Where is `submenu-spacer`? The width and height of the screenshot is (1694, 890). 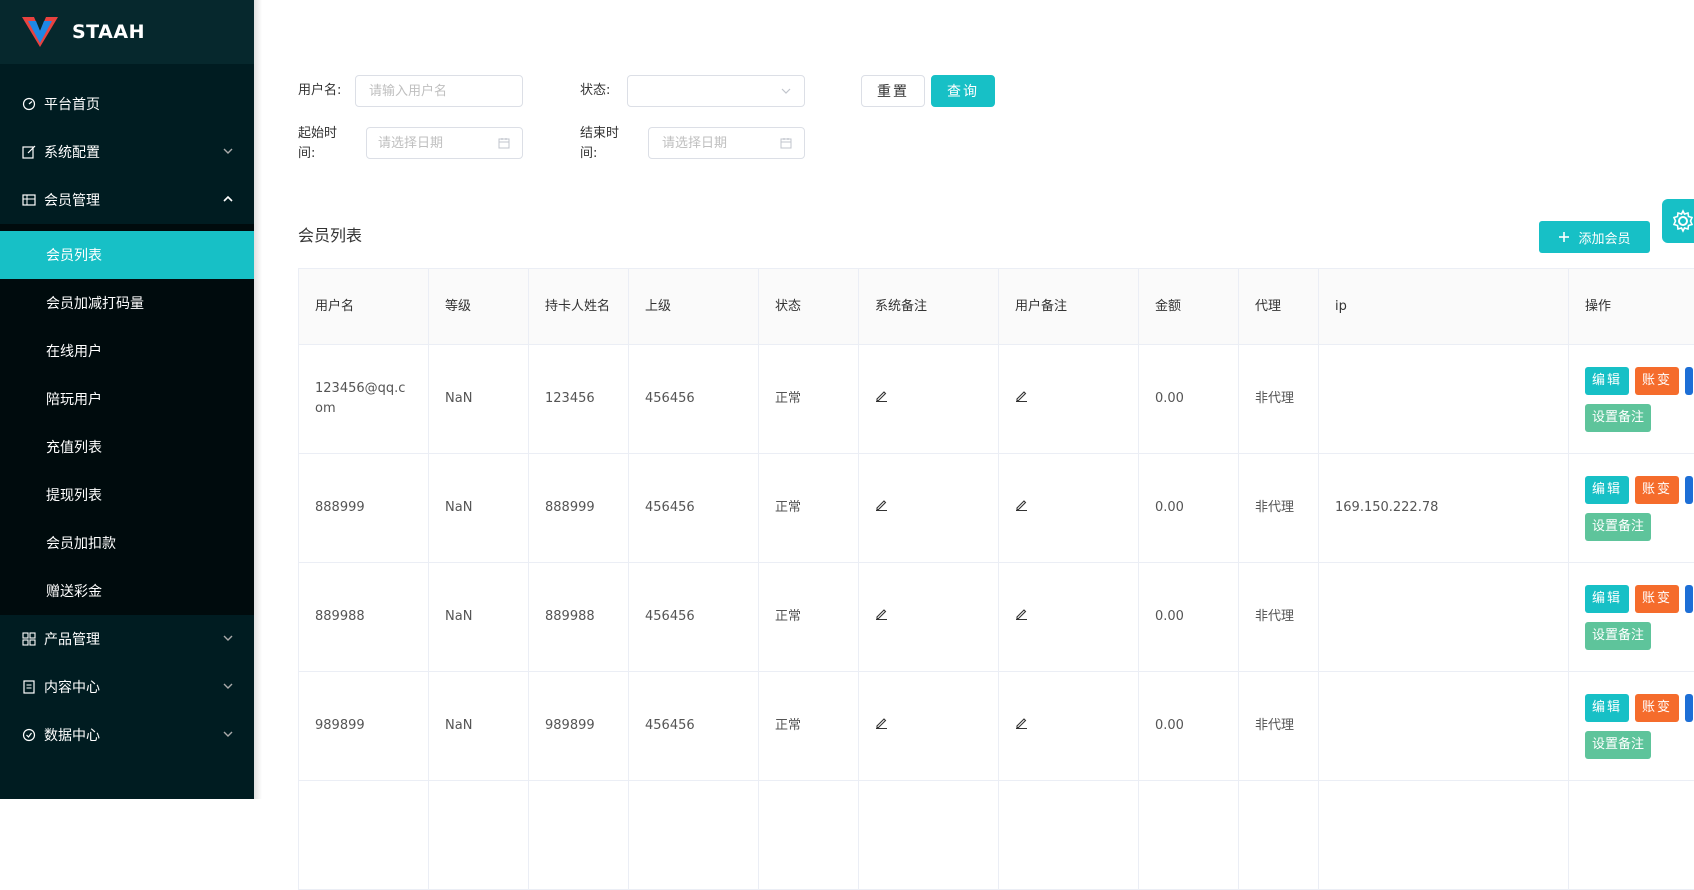
submenu-spacer is located at coordinates (127, 227).